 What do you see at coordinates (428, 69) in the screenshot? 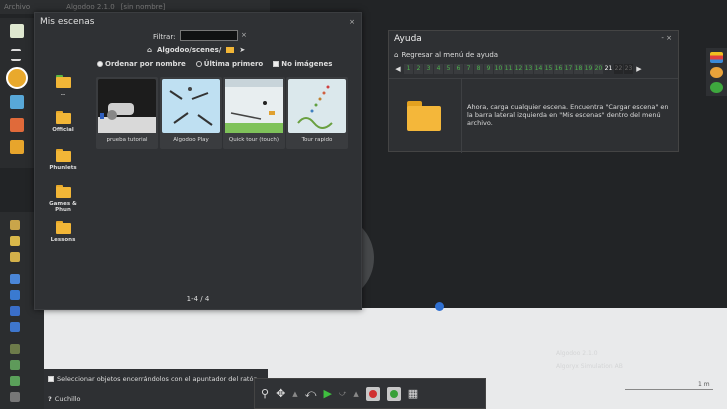
I see `help-page-3: 3` at bounding box center [428, 69].